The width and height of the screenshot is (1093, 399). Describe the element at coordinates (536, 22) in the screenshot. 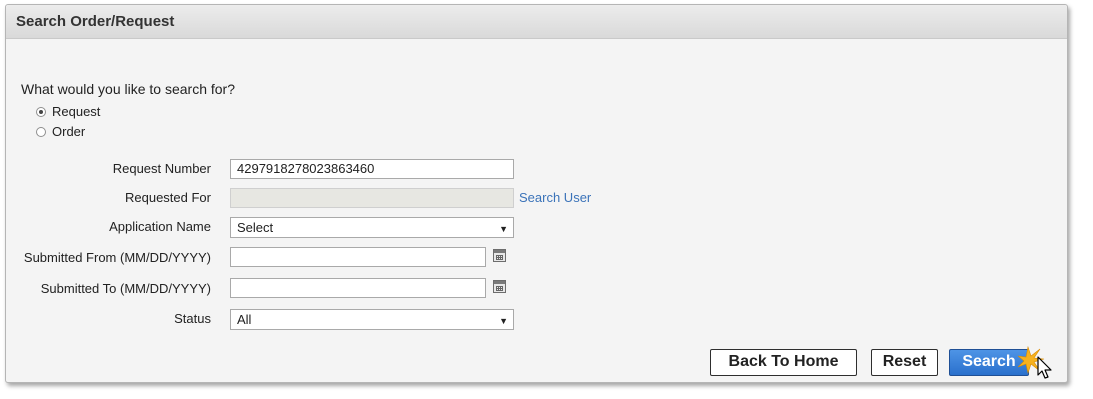

I see `panel-header: Search Order/Request` at that location.